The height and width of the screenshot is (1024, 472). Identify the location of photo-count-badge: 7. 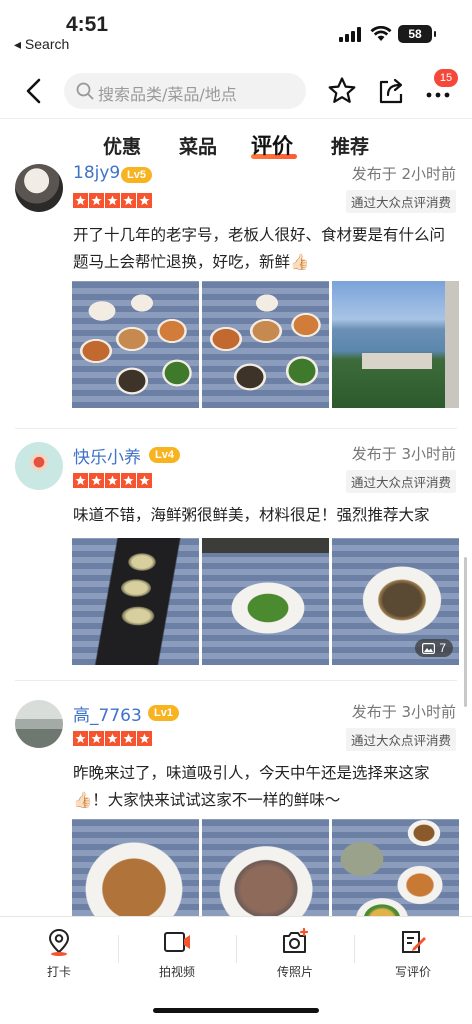
(434, 648).